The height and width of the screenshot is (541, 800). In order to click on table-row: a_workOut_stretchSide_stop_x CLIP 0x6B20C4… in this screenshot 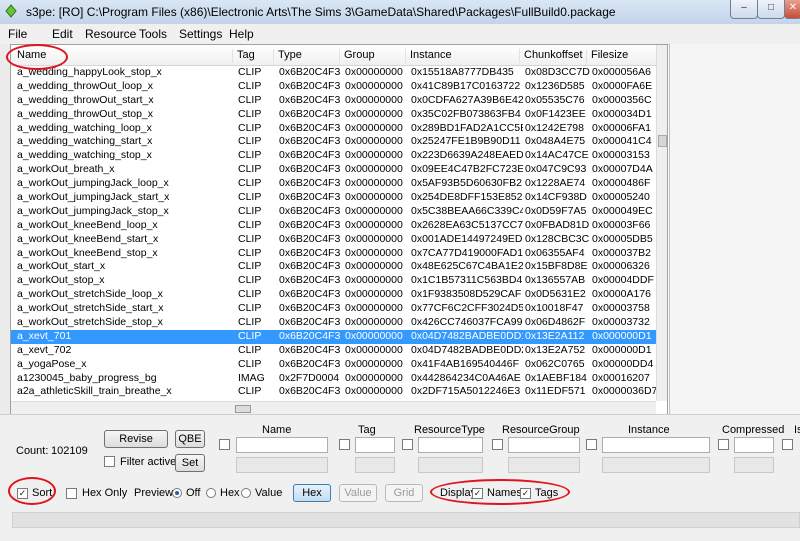, I will do `click(333, 323)`.